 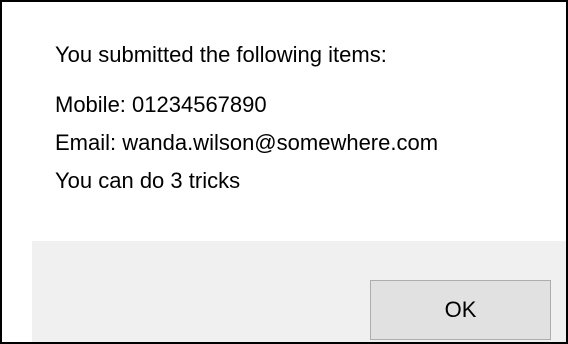 I want to click on submitted-mobile-line: Mobile: 01234567890, so click(x=161, y=104).